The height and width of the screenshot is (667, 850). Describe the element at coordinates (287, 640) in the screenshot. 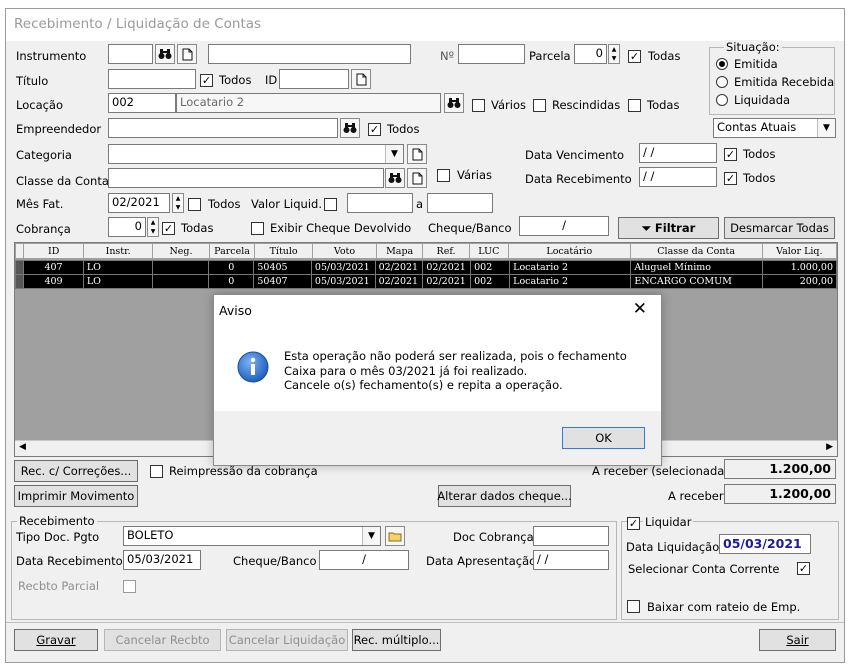

I see `cancelar-liquidacao-button: Cancelar Liquidação` at that location.